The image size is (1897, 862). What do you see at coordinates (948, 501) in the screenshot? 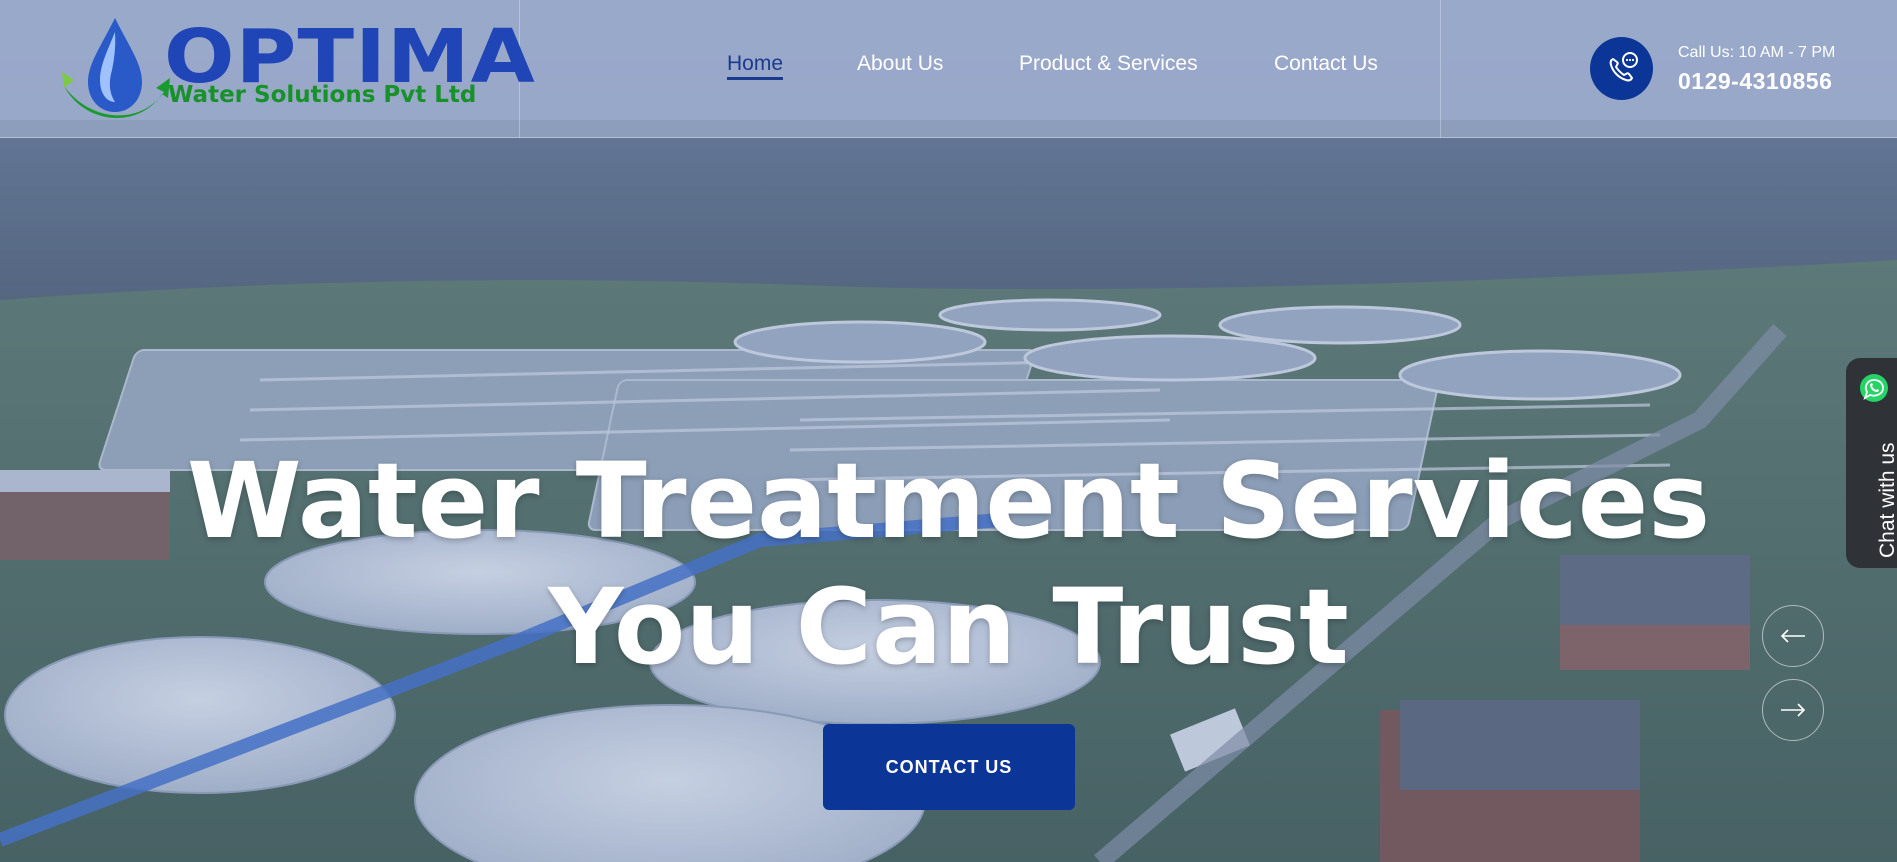
I see `hero-title-line-1: Water Treatment Services` at bounding box center [948, 501].